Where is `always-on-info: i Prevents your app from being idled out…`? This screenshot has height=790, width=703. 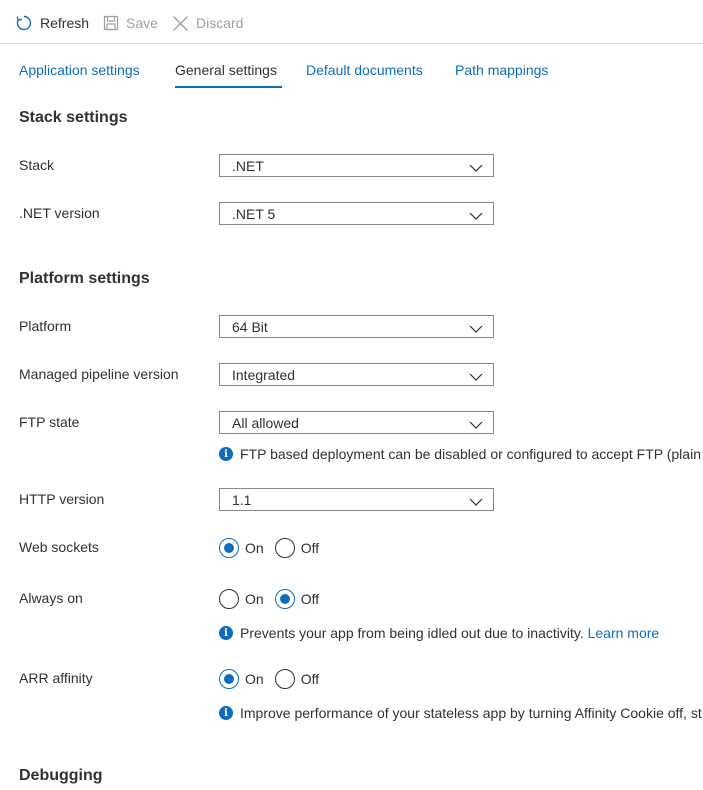 always-on-info: i Prevents your app from being idled out… is located at coordinates (439, 633).